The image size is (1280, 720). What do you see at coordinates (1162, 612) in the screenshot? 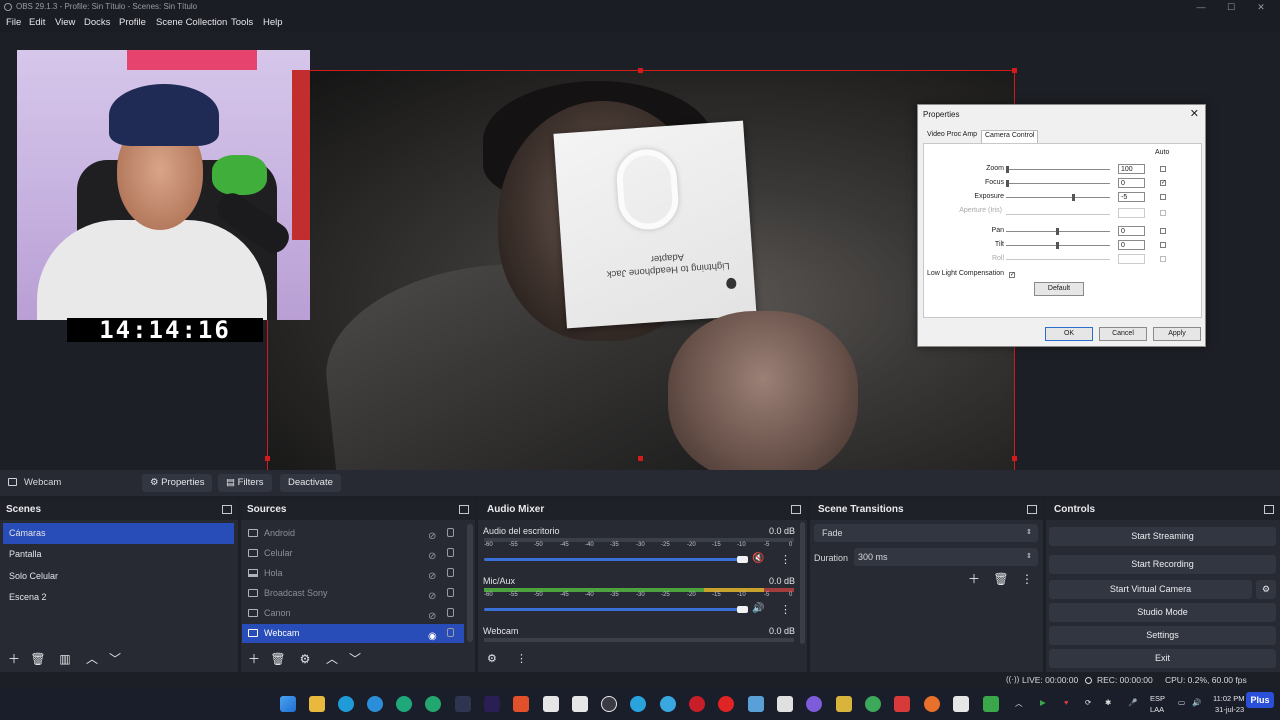
I see `studio-mode-button: Studio Mode` at bounding box center [1162, 612].